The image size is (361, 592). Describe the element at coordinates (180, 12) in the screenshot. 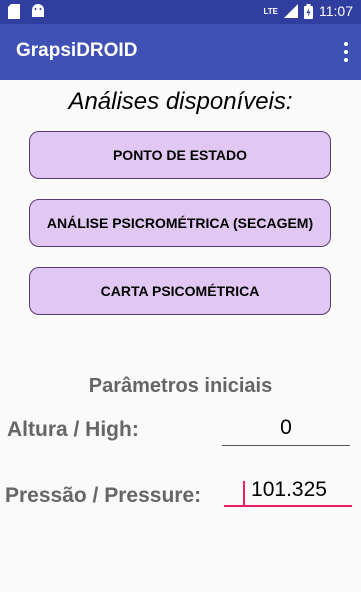

I see `status-bar: LTE 11:07` at that location.